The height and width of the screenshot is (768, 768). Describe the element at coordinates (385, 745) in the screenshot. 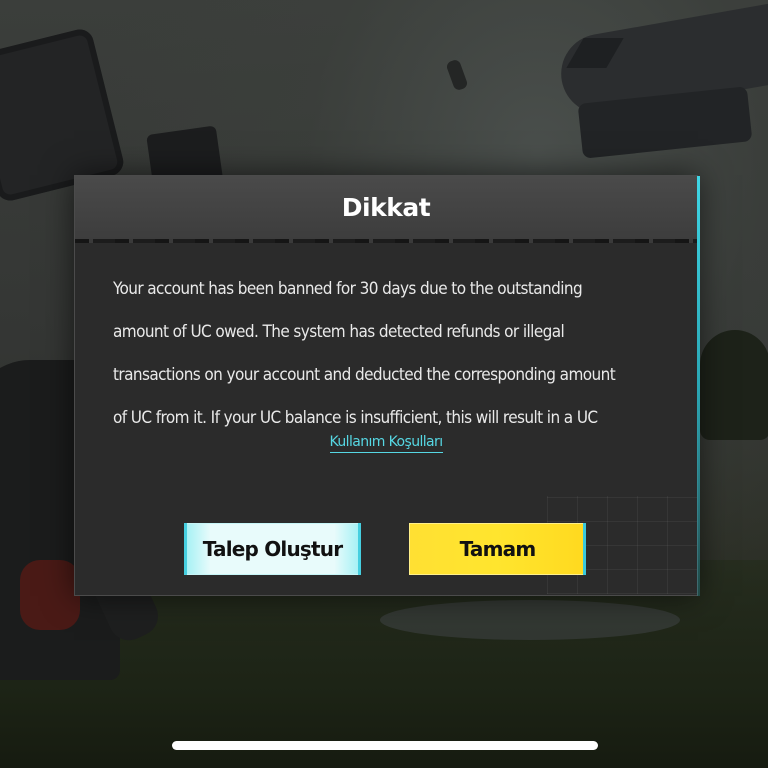

I see `home-indicator` at that location.